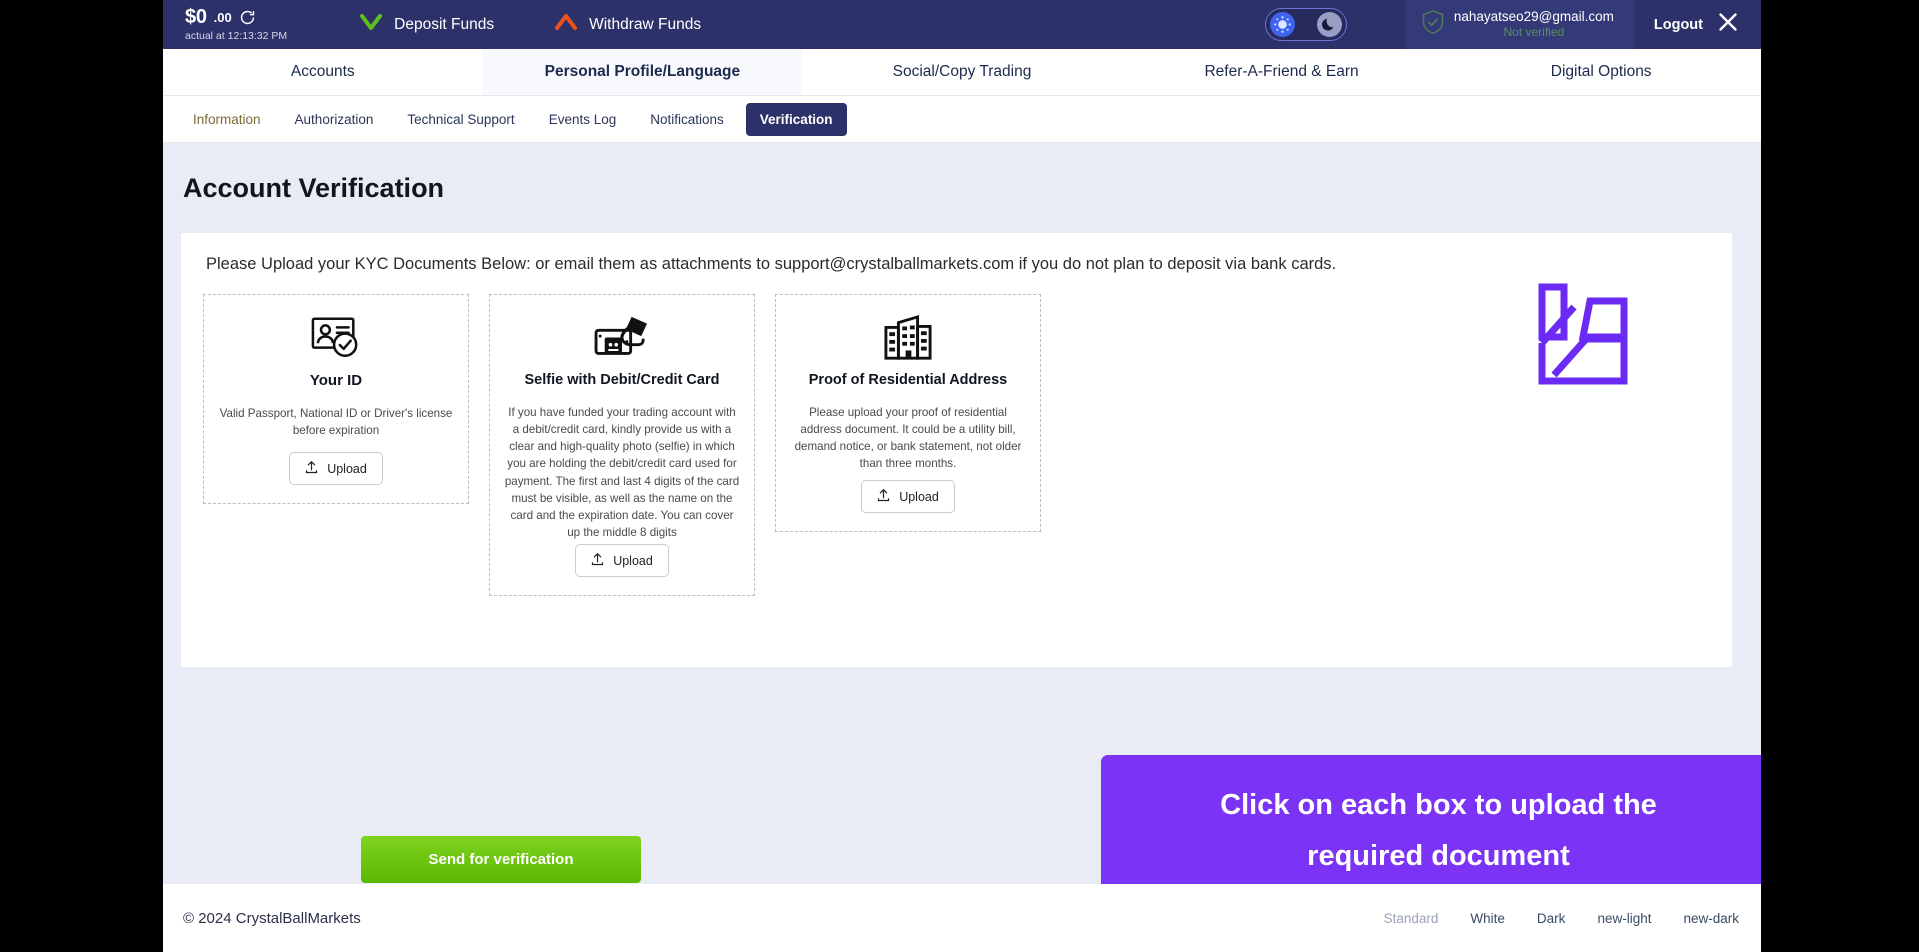 This screenshot has height=952, width=1919. I want to click on logout-button: Logout, so click(1697, 24).